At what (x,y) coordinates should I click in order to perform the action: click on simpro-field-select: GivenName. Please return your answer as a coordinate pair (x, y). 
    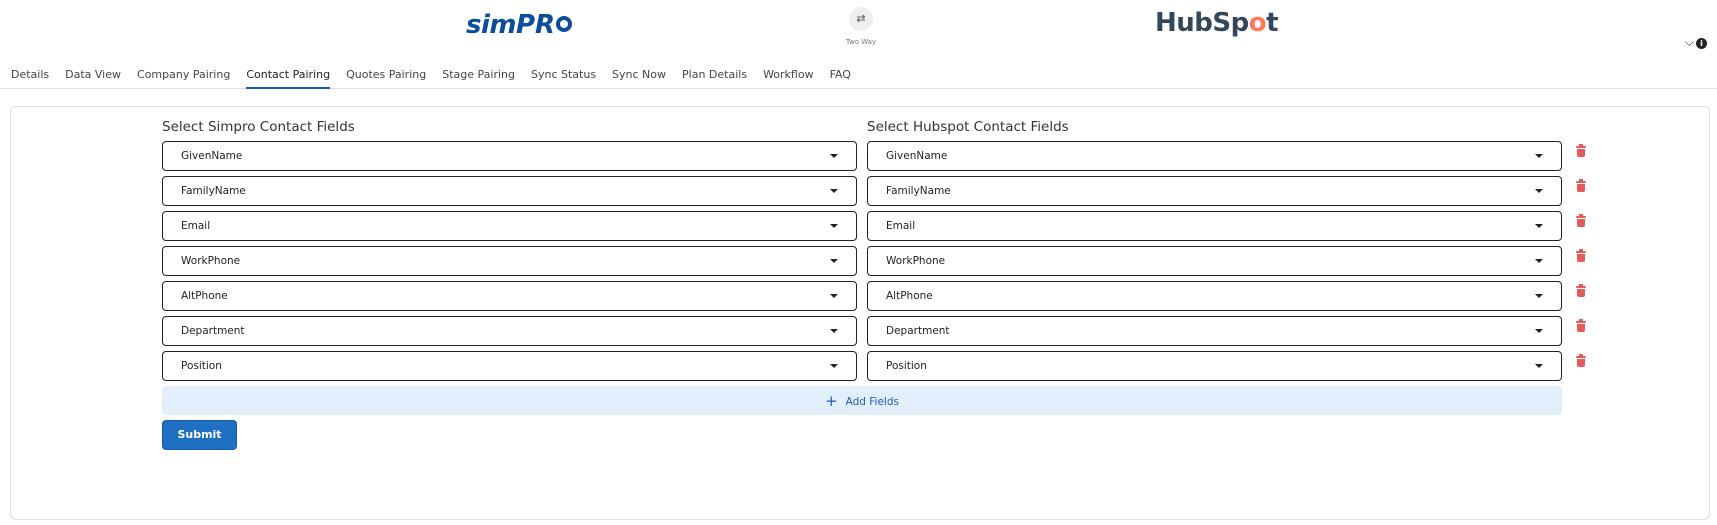
    Looking at the image, I should click on (509, 156).